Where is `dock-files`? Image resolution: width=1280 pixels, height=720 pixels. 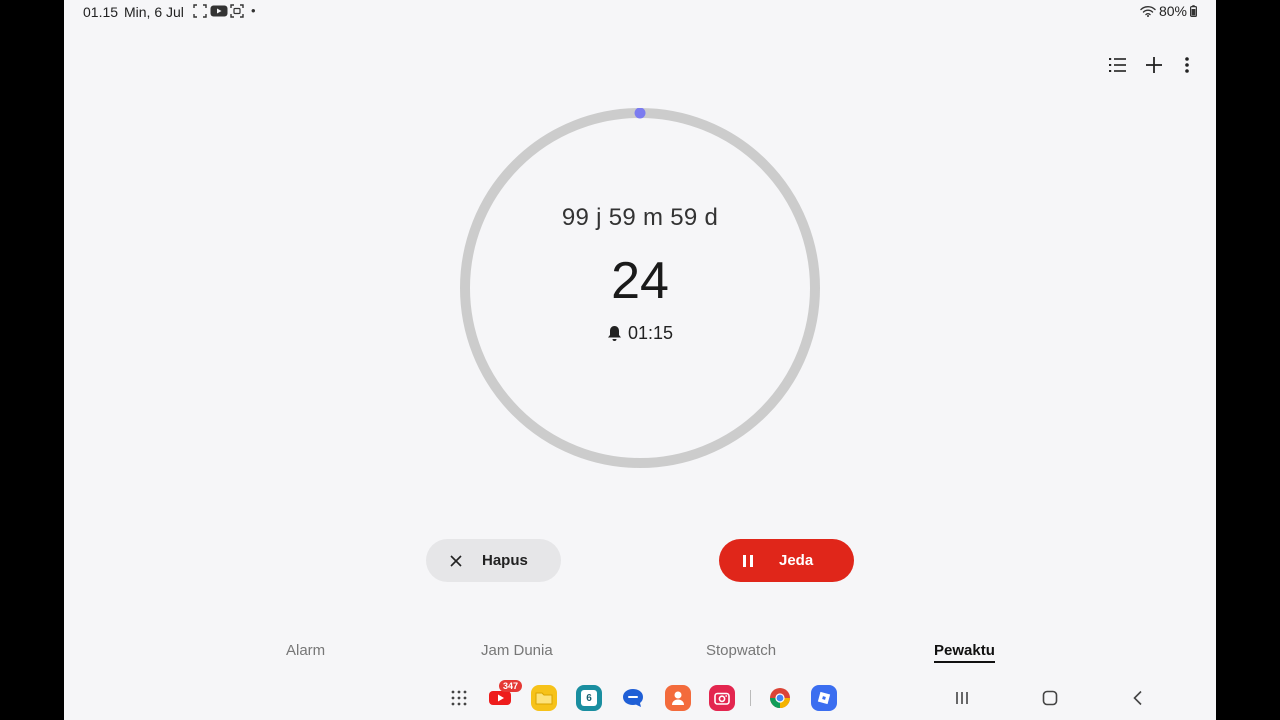 dock-files is located at coordinates (544, 698).